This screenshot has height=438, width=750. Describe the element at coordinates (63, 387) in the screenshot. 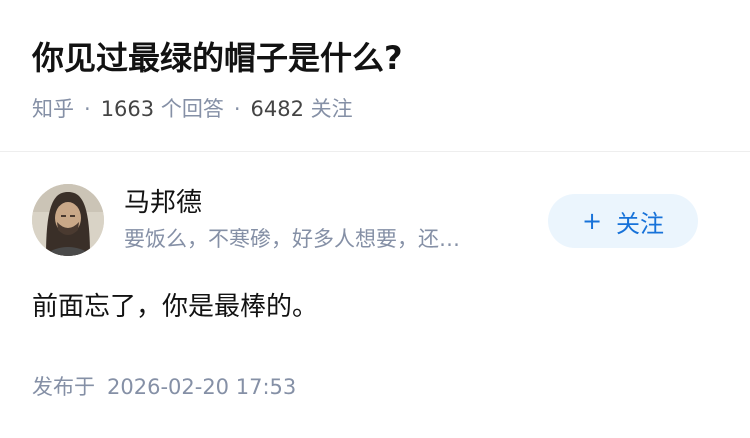

I see `published-label: 发布于` at that location.